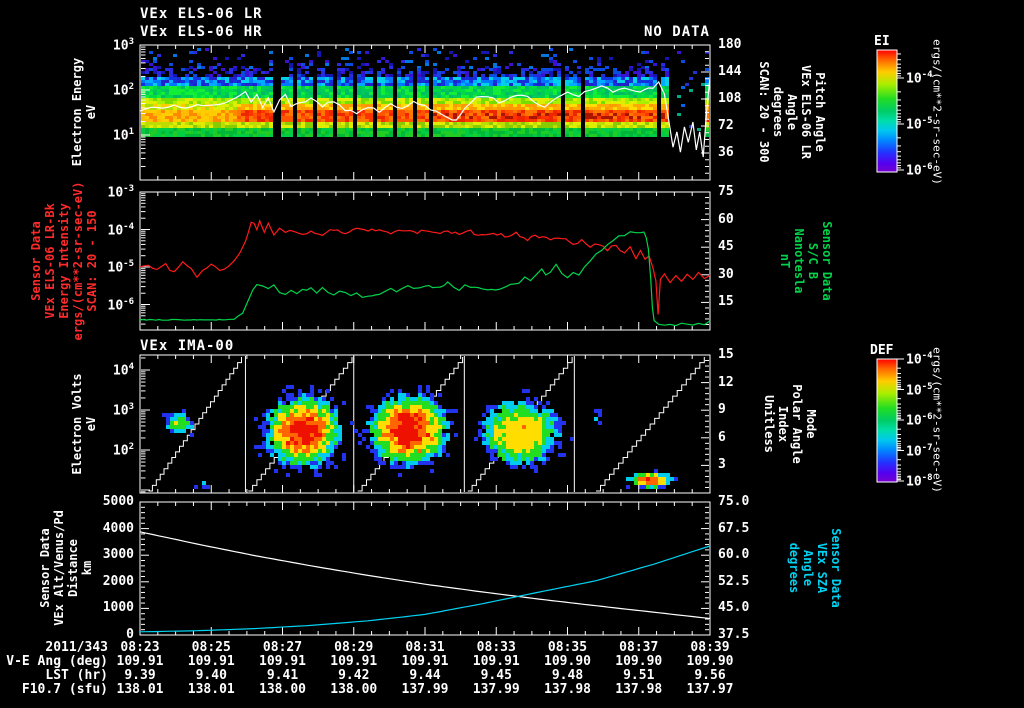 Image resolution: width=1024 pixels, height=708 pixels. What do you see at coordinates (882, 41) in the screenshot?
I see `colorbar1-title: EI` at bounding box center [882, 41].